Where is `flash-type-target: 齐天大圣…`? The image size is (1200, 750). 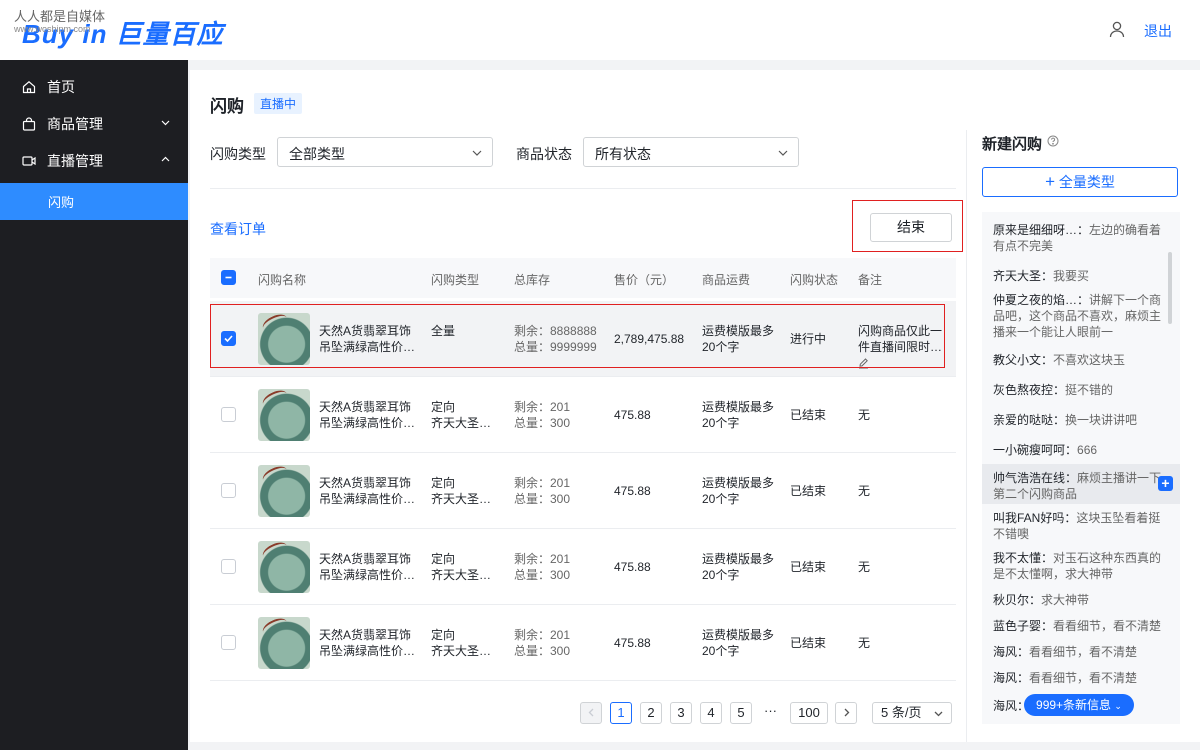
flash-type-target: 齐天大圣… is located at coordinates (461, 575).